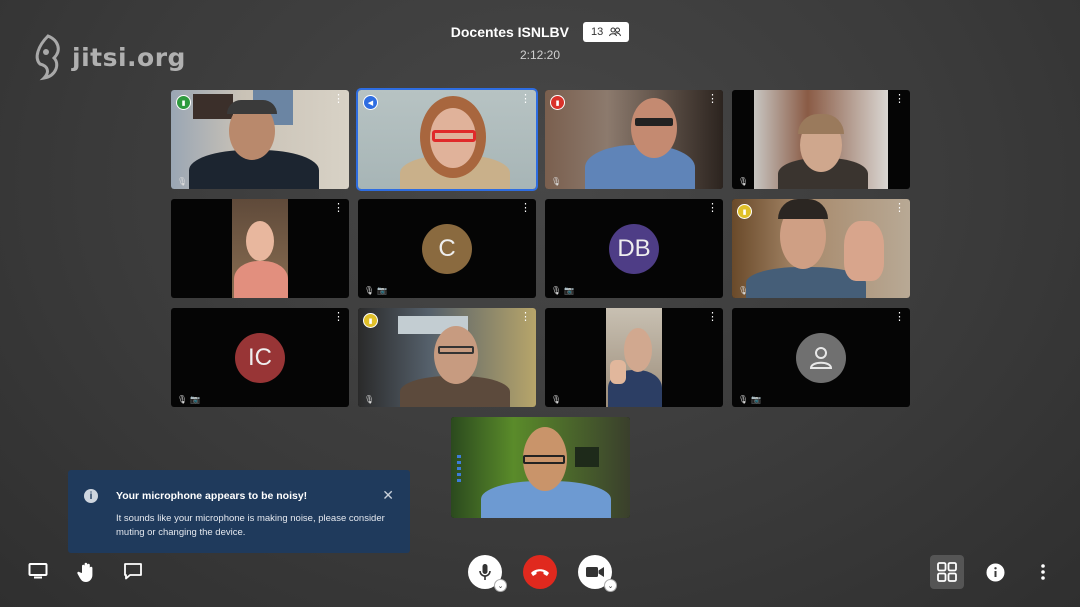 The image size is (1080, 607). I want to click on participant-tile-active-speaker: ◀ ⋮, so click(447, 139).